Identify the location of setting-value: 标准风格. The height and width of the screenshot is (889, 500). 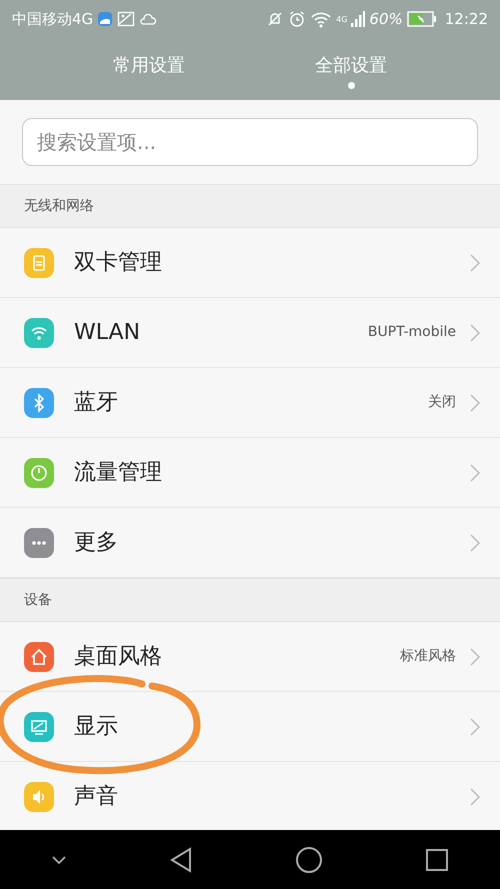
(428, 656).